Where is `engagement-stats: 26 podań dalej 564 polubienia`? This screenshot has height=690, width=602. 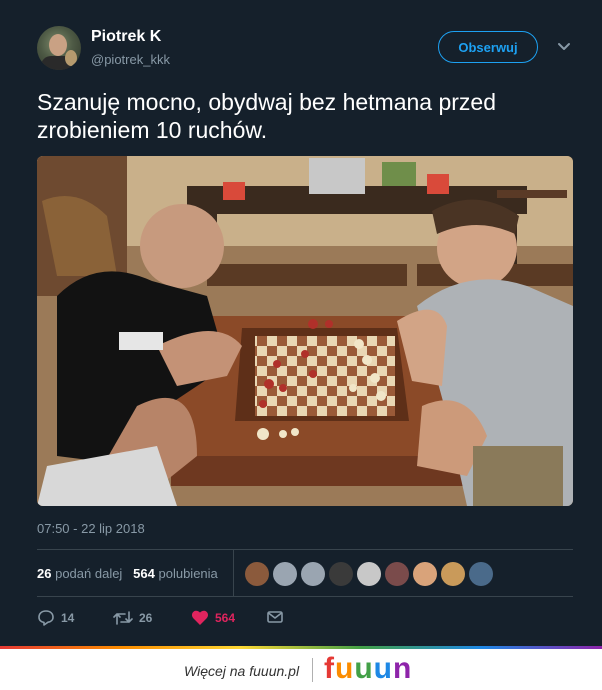 engagement-stats: 26 podań dalej 564 polubienia is located at coordinates (127, 573).